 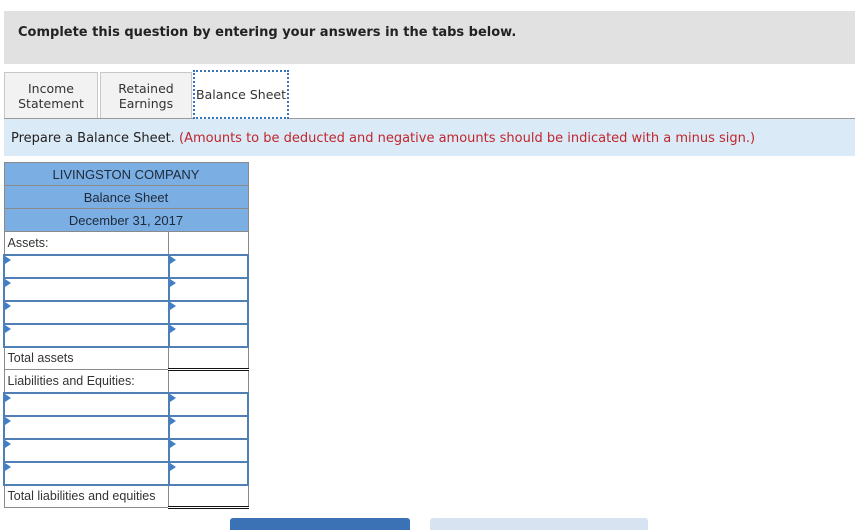 I want to click on next-tab-button, so click(x=539, y=524).